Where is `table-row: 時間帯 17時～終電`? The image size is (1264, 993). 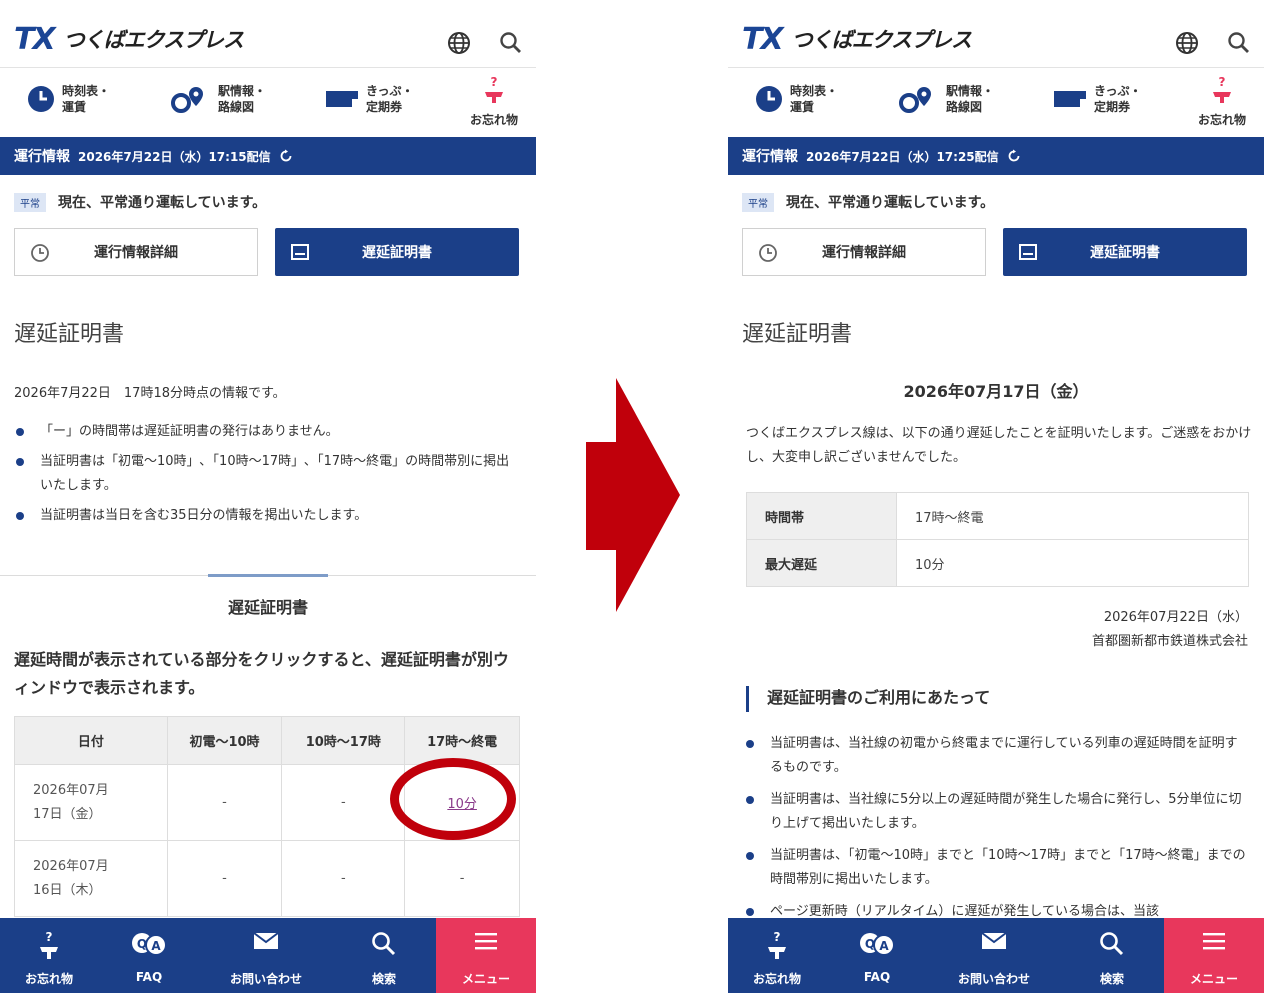 table-row: 時間帯 17時～終電 is located at coordinates (997, 516).